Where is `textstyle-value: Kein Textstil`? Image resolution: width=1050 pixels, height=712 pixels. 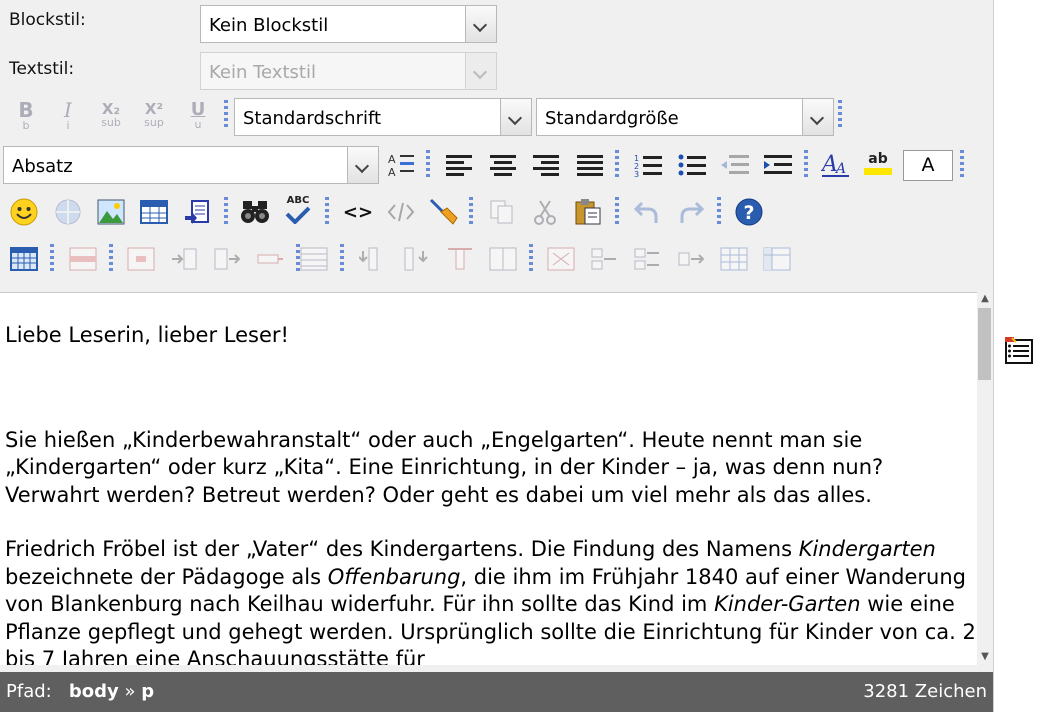 textstyle-value: Kein Textstil is located at coordinates (262, 72).